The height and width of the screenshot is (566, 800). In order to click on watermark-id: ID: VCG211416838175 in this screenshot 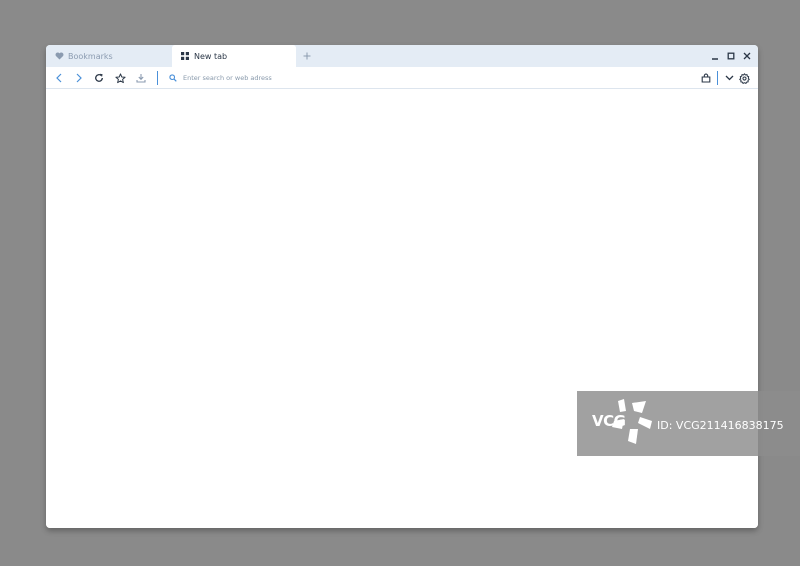, I will do `click(720, 425)`.